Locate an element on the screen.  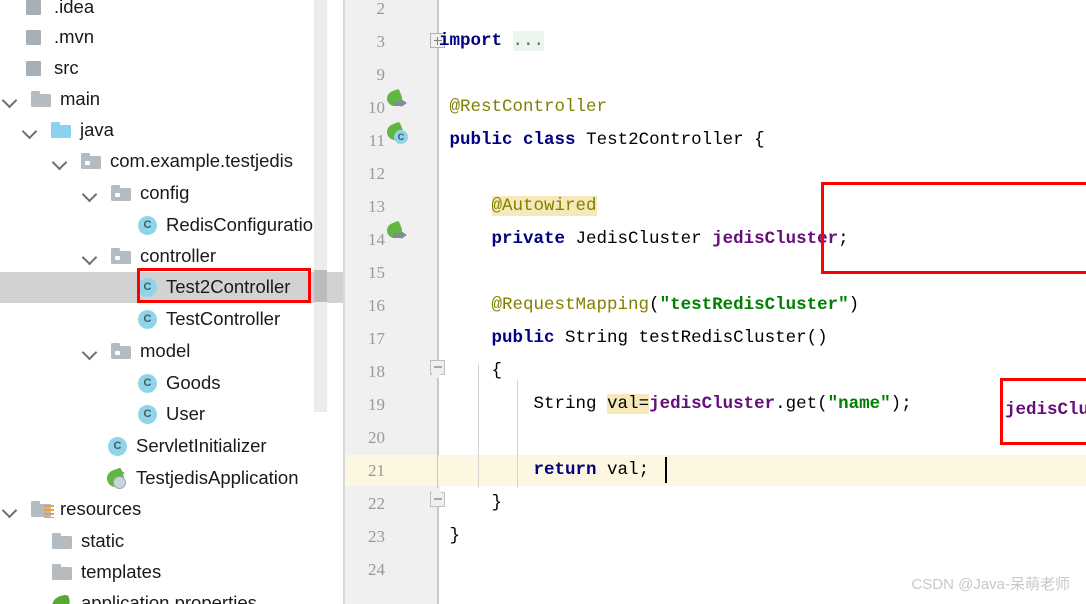
tree-item-goods: C Goods is located at coordinates (172, 383).